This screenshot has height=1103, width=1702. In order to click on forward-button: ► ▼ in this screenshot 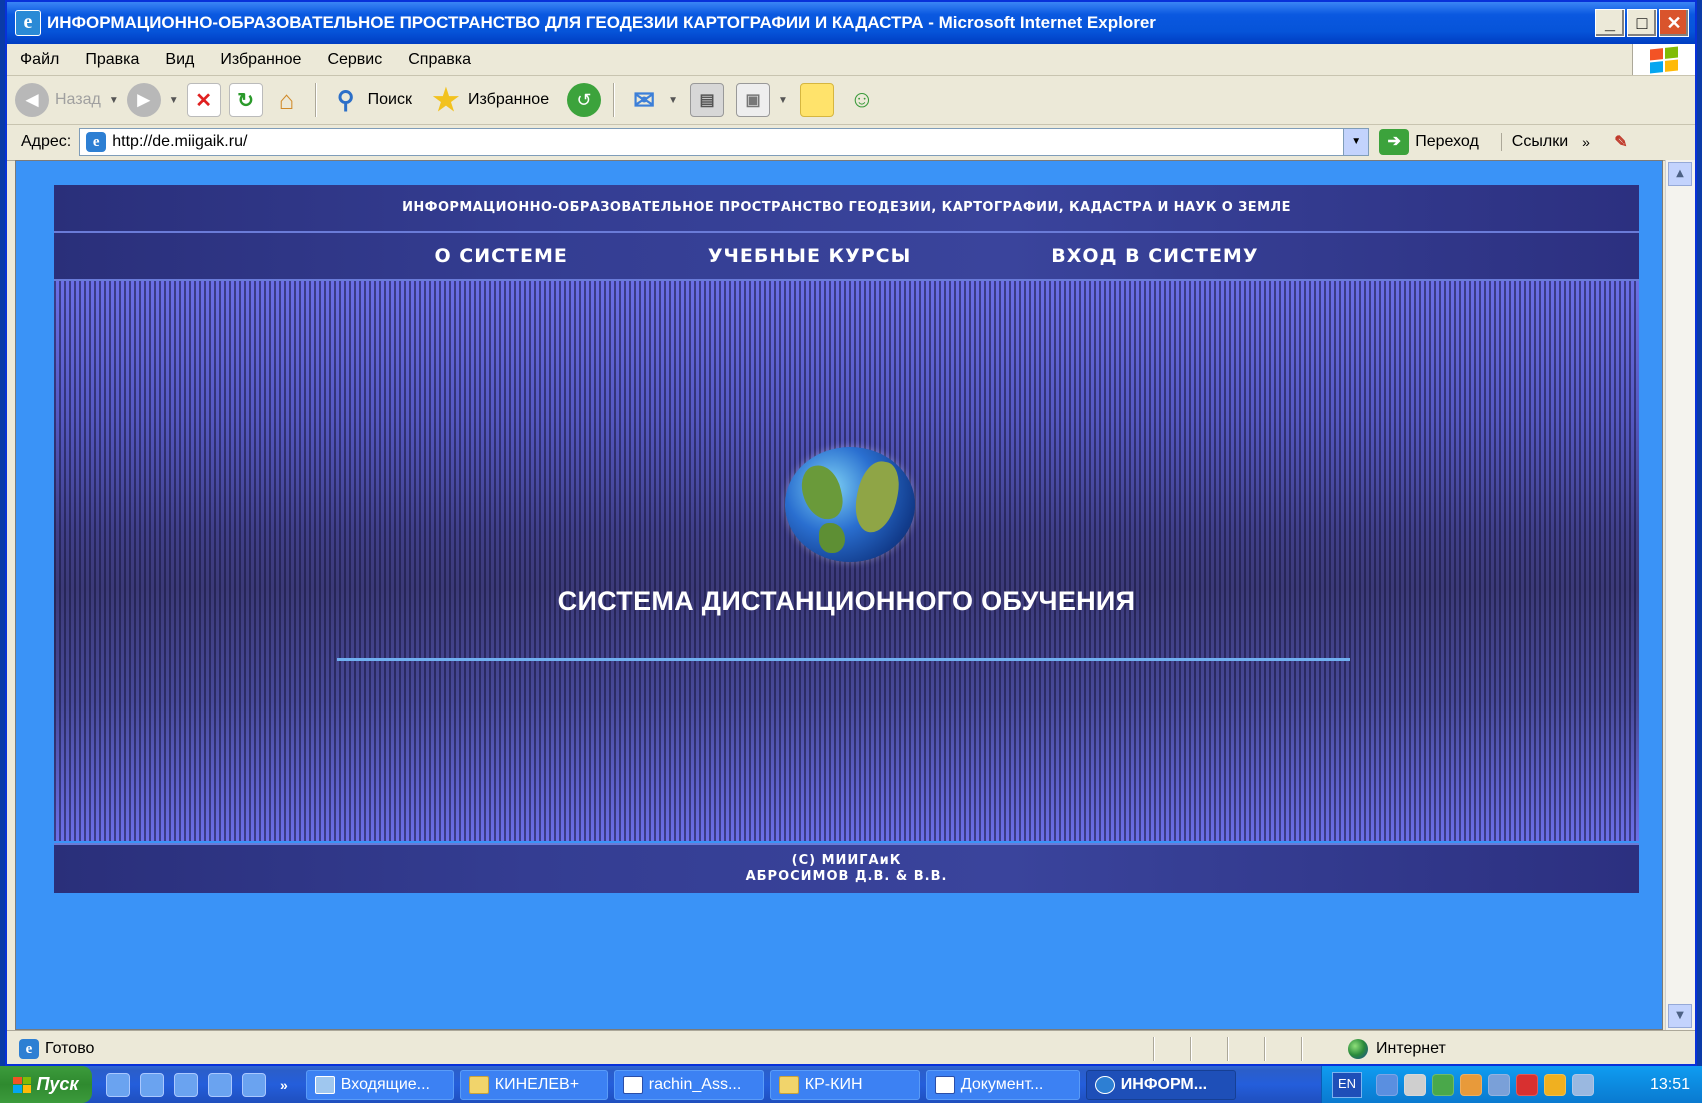, I will do `click(152, 100)`.